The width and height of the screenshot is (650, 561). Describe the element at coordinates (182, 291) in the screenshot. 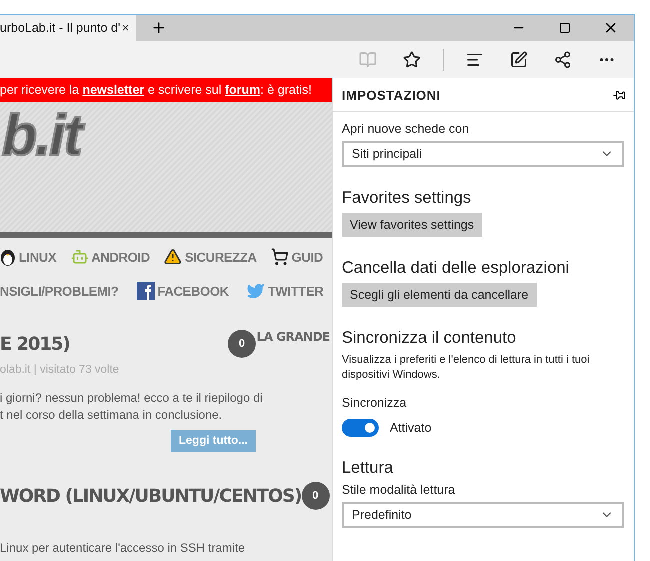

I see `nav-link: FACEBOOK` at that location.